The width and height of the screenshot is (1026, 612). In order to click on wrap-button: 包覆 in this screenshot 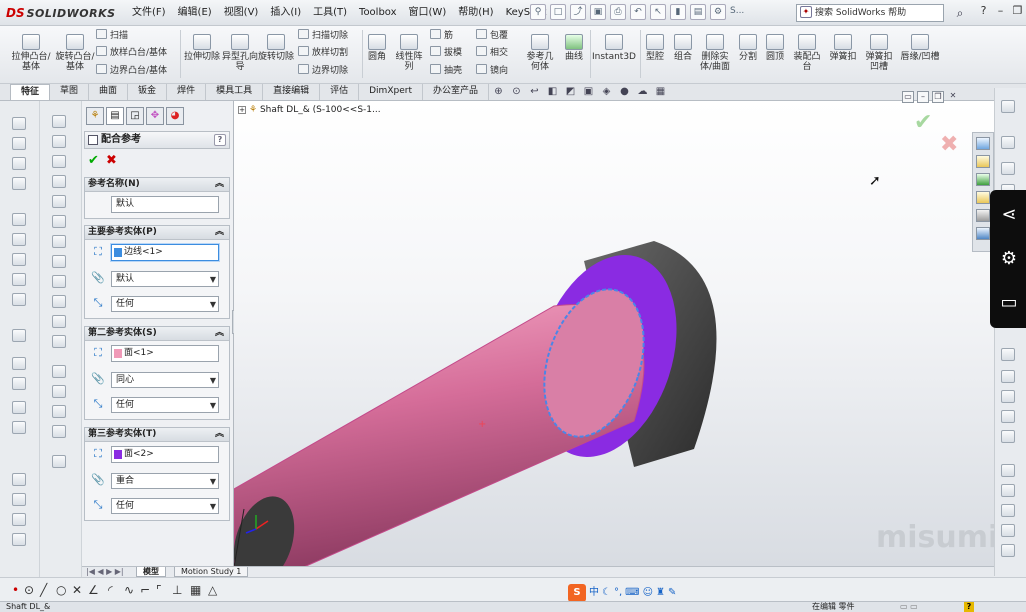, I will do `click(492, 35)`.